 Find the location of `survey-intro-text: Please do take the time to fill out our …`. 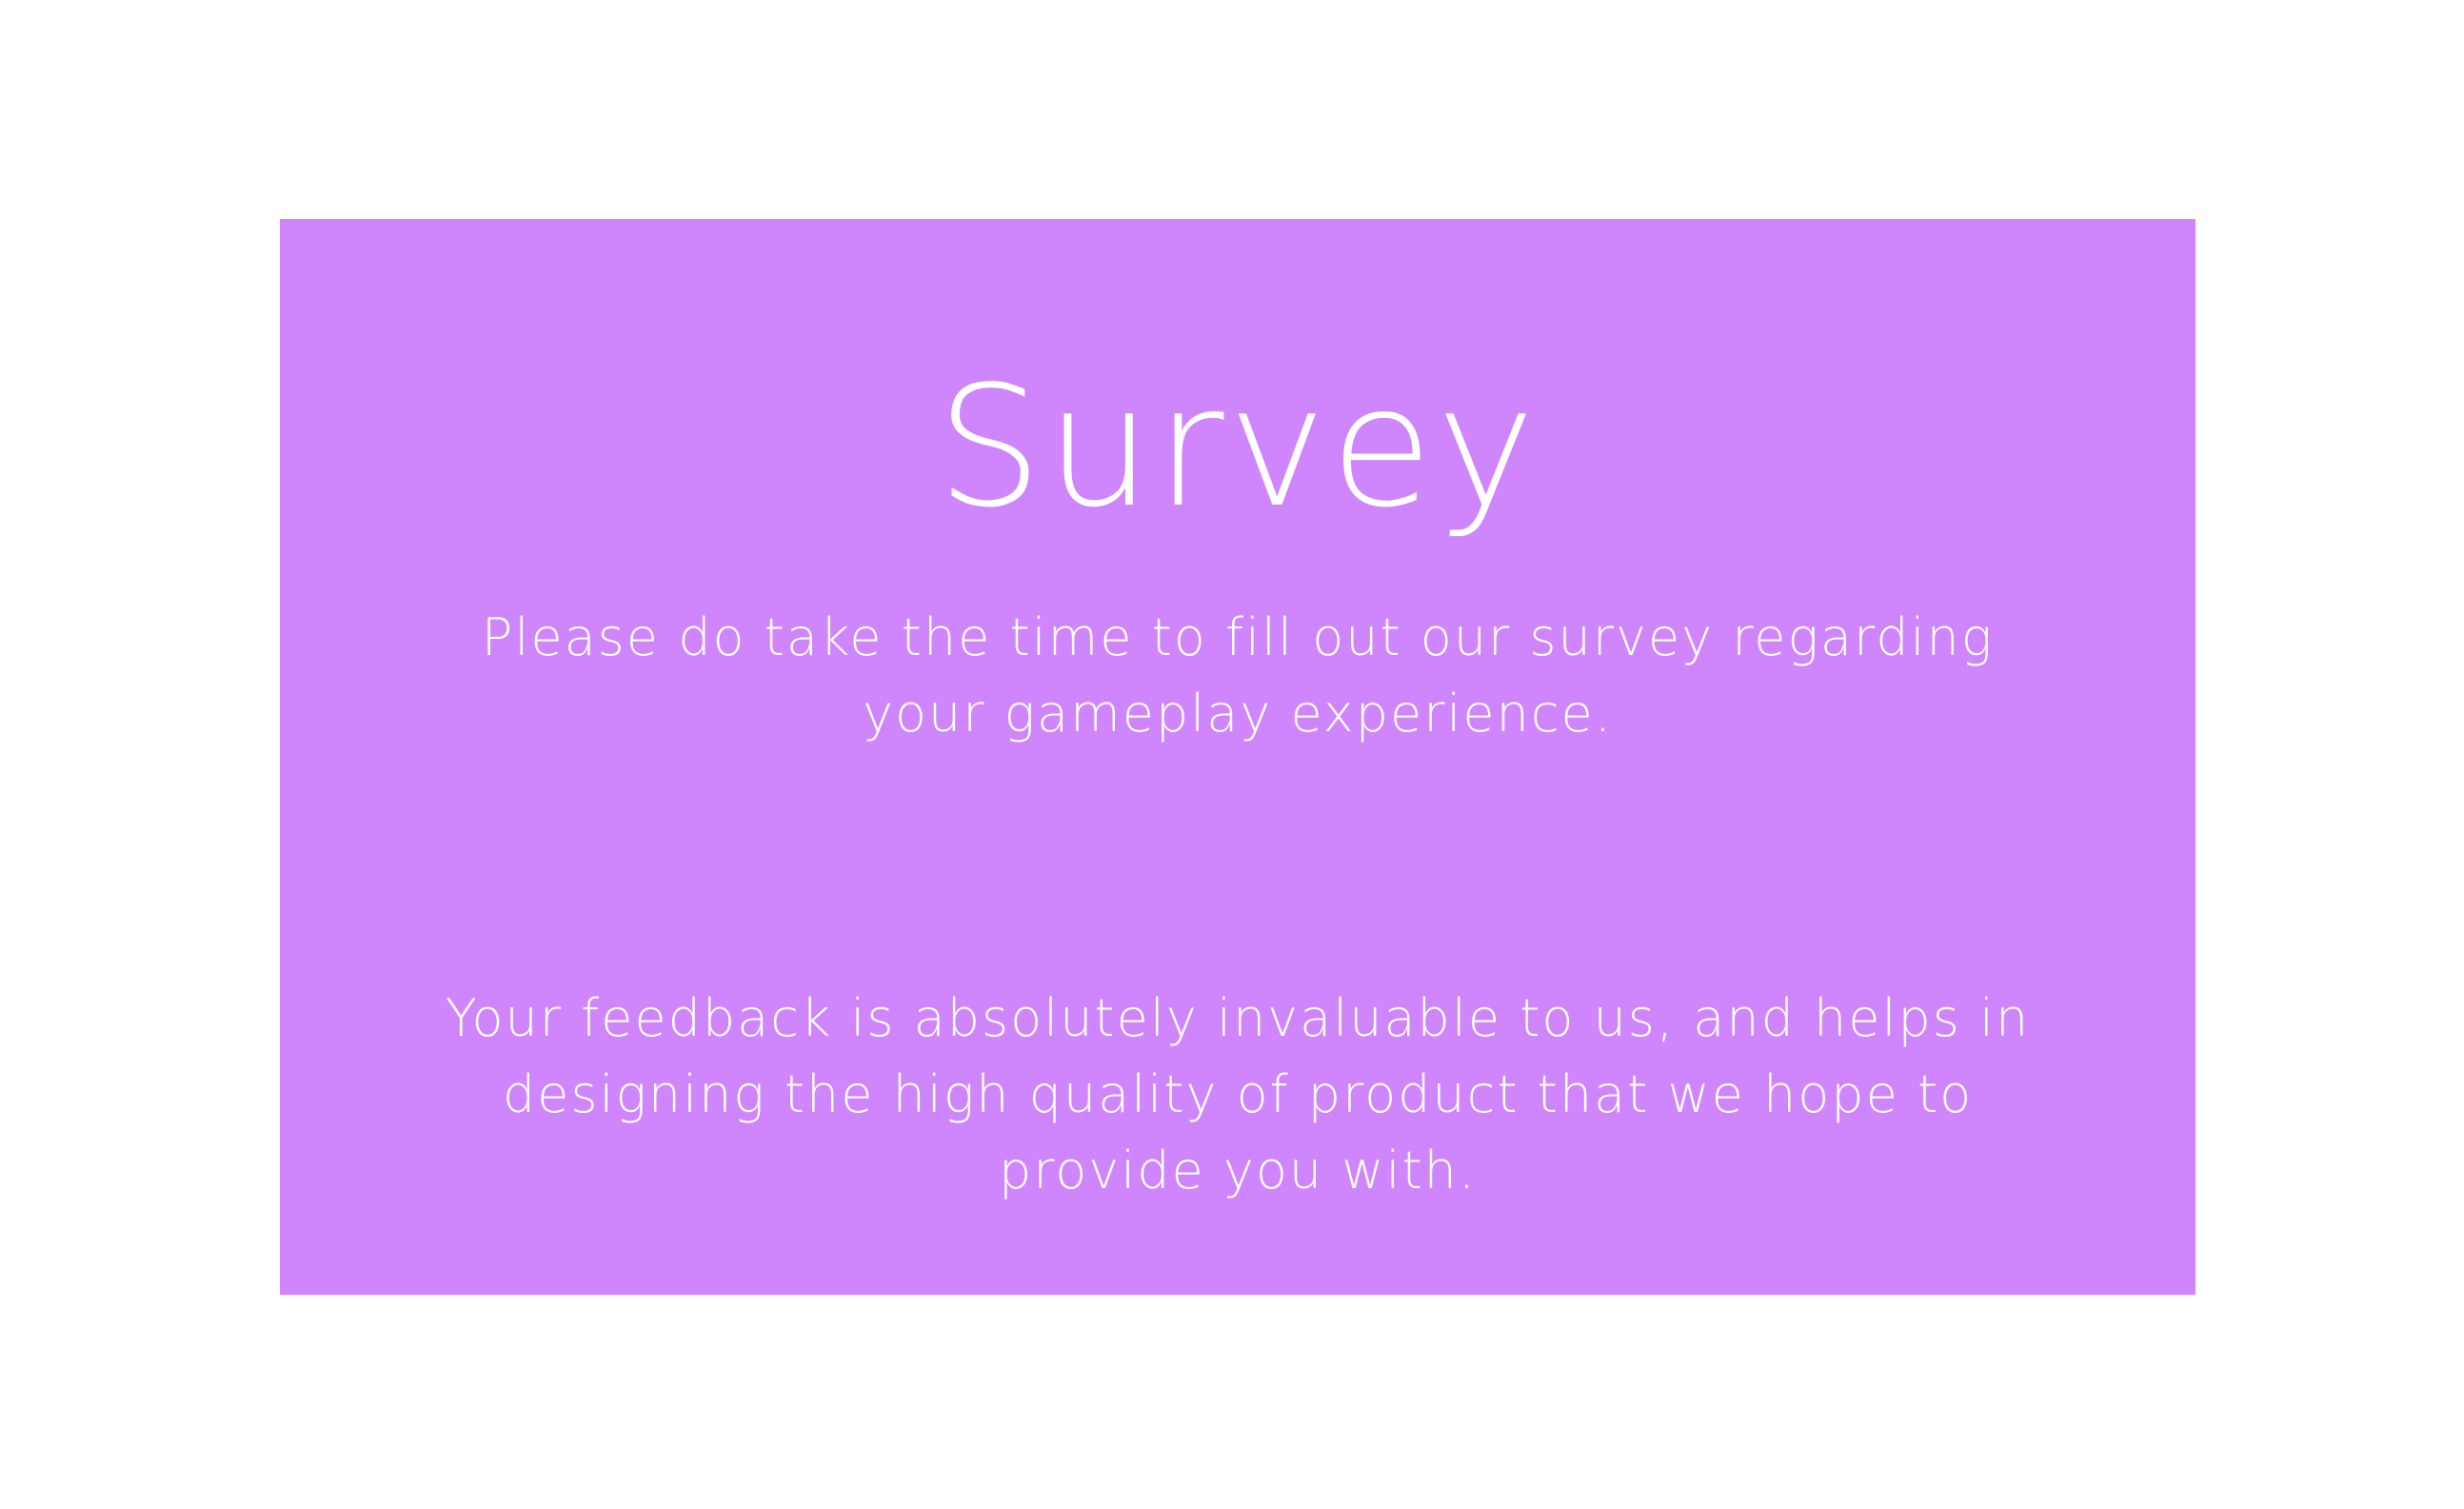

survey-intro-text: Please do take the time to fill out our … is located at coordinates (1238, 675).